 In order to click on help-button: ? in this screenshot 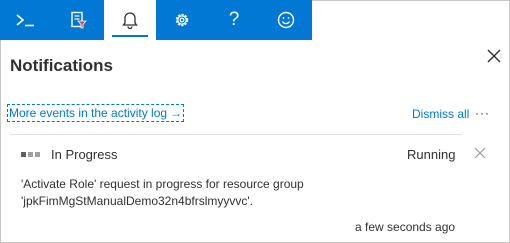, I will do `click(234, 20)`.